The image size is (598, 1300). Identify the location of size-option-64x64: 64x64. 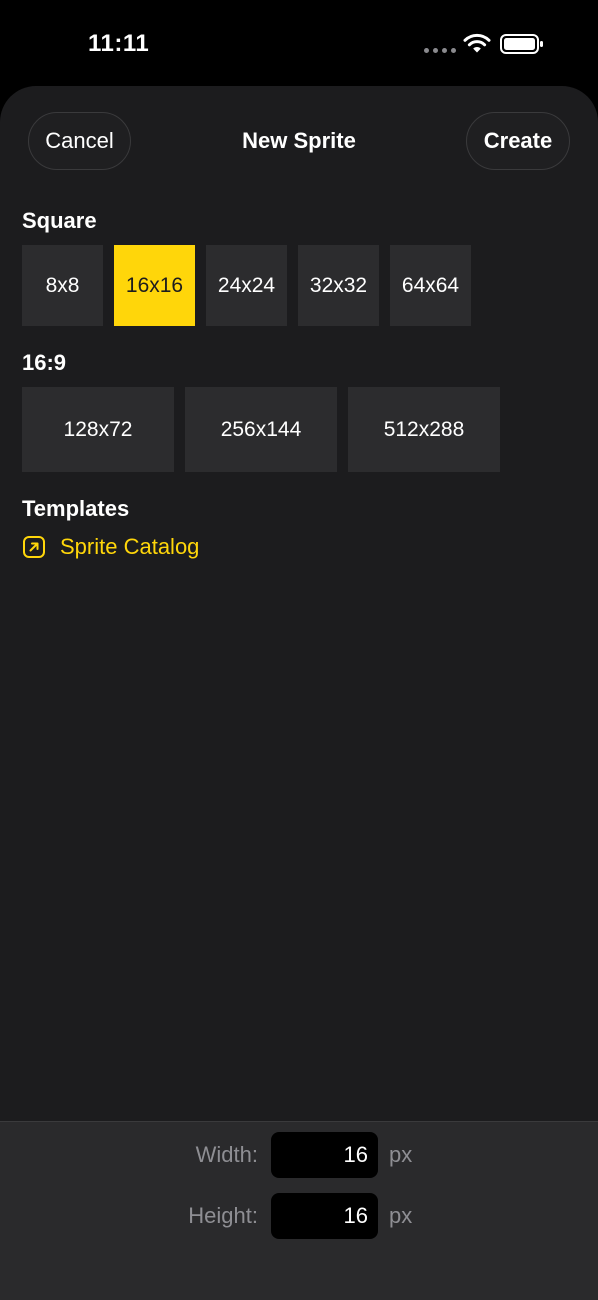
(430, 285).